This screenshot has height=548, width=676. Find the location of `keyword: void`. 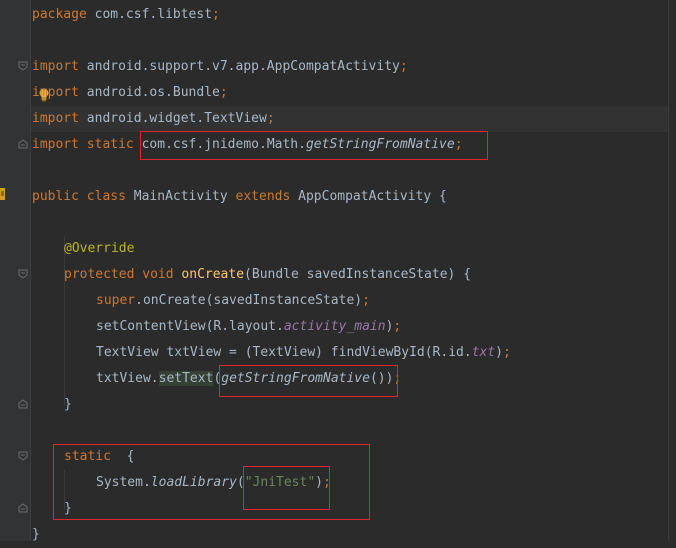

keyword: void is located at coordinates (154, 274).